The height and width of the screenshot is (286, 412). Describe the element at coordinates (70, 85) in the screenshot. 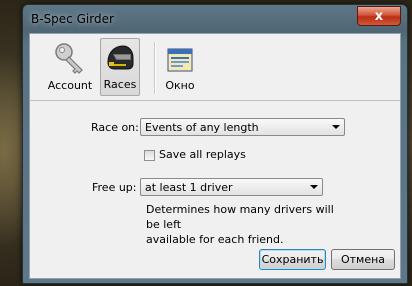

I see `tab-account-label: Account` at that location.